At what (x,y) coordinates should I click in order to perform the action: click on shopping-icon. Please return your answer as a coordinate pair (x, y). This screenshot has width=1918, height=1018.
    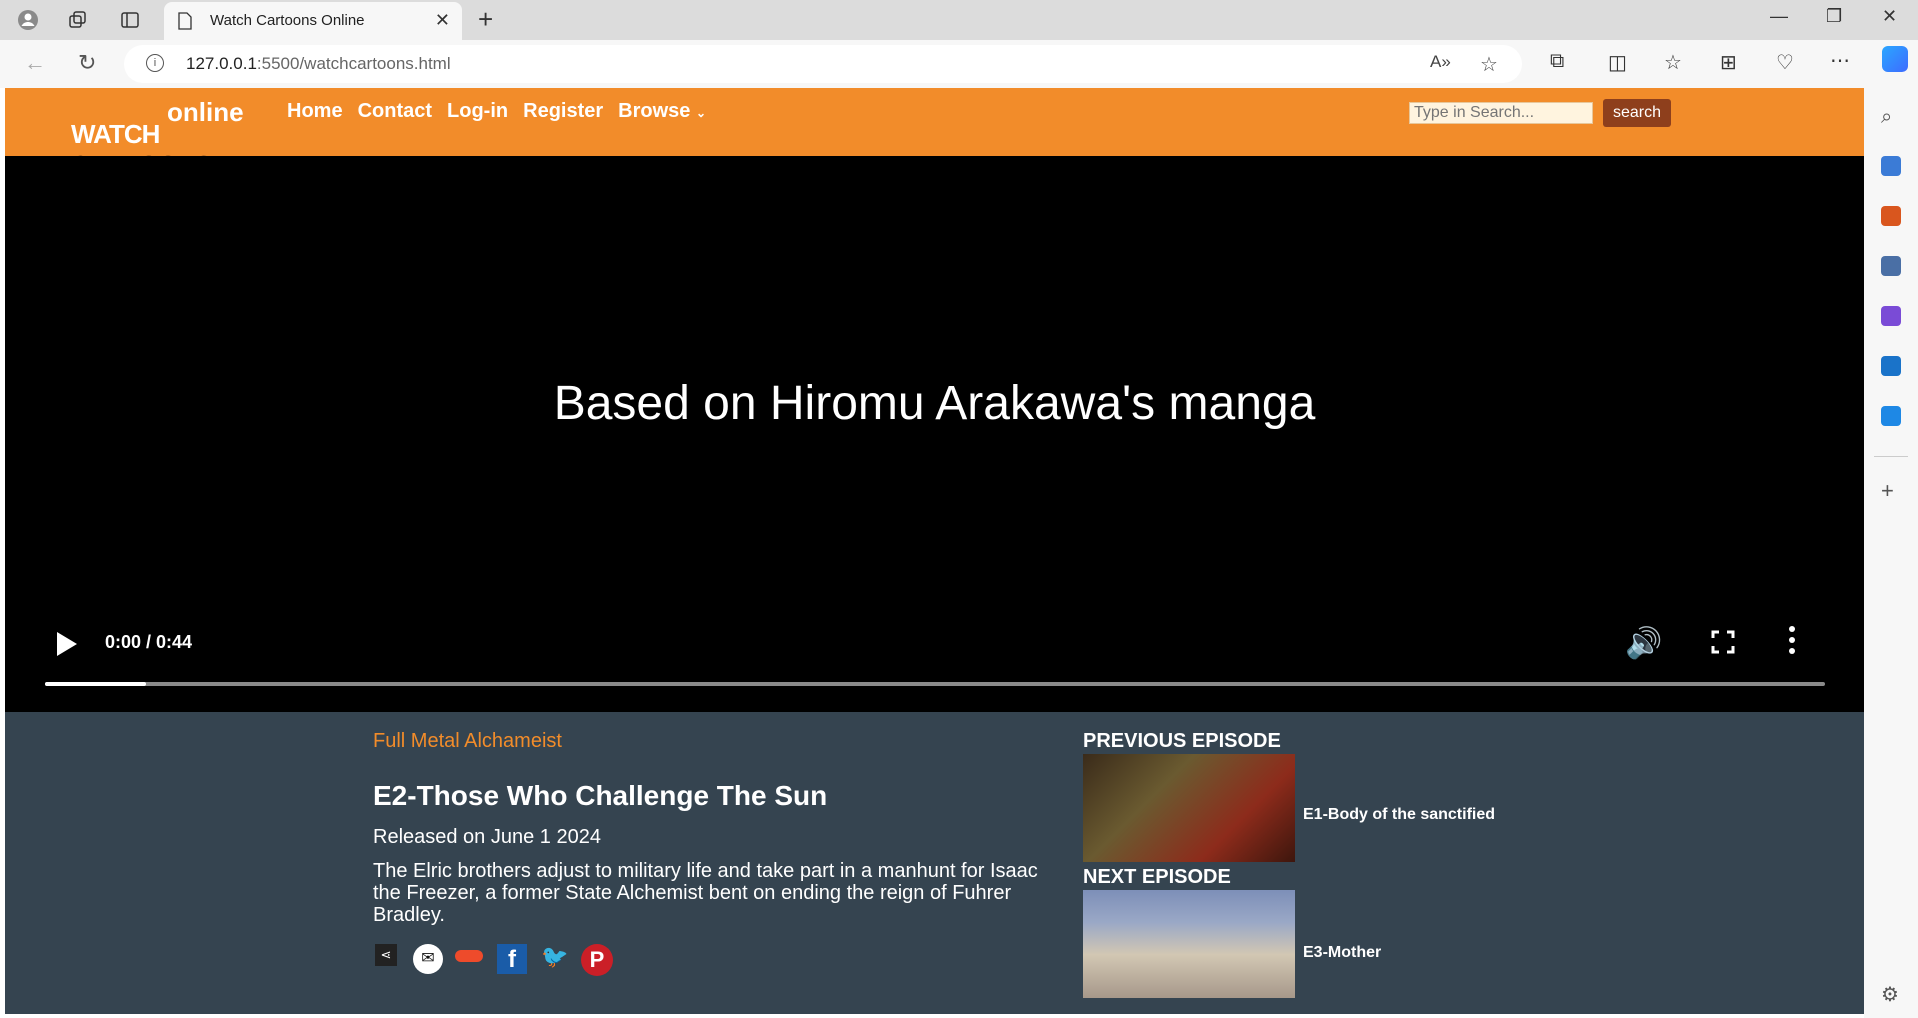
    Looking at the image, I should click on (1891, 166).